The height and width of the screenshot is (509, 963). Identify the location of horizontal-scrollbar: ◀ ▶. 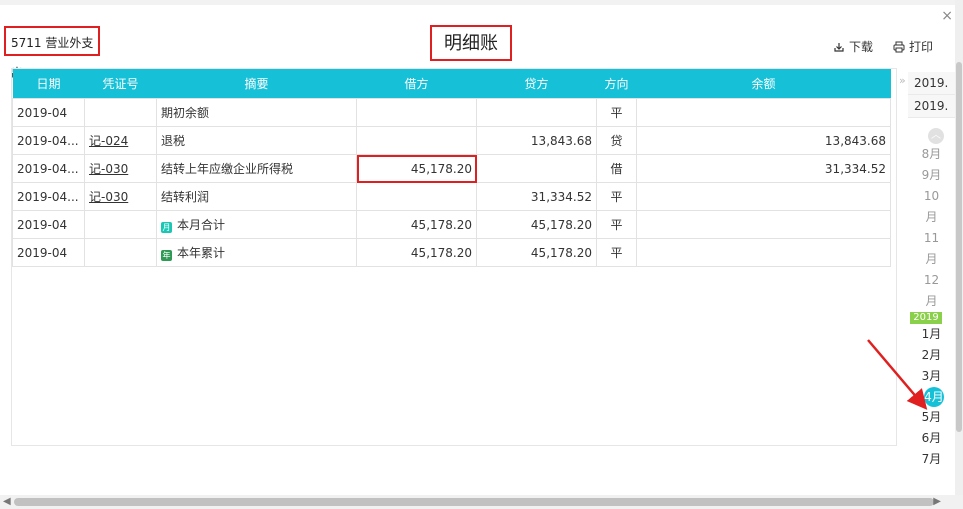
(481, 502).